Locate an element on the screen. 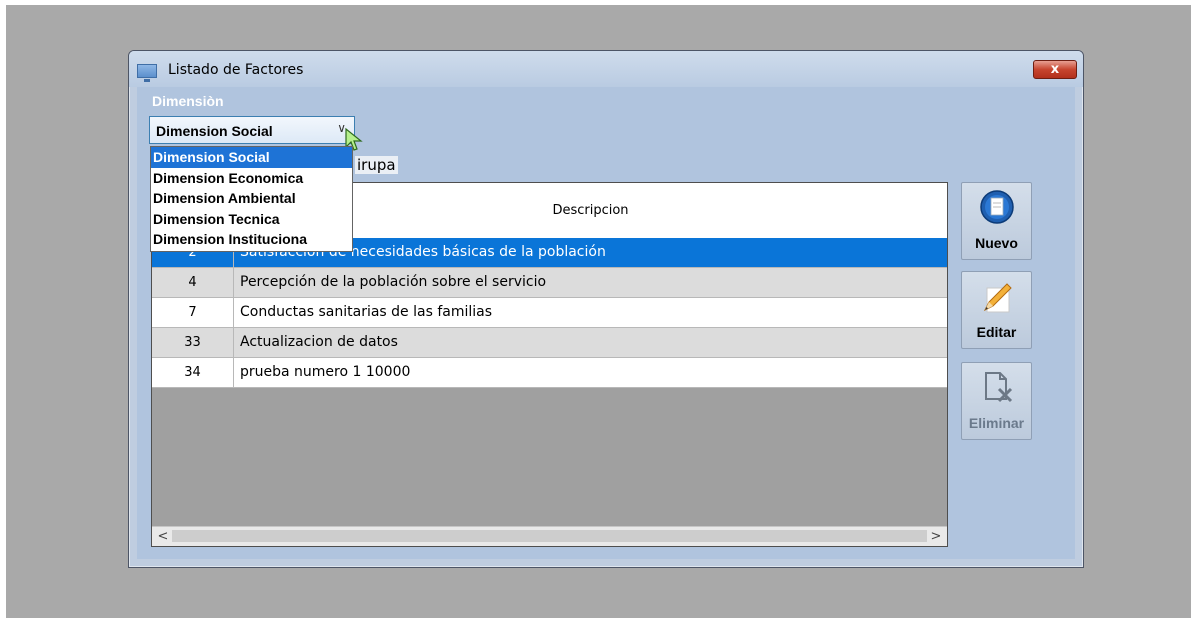  dimension-combobox: Dimension Social ∨ is located at coordinates (252, 130).